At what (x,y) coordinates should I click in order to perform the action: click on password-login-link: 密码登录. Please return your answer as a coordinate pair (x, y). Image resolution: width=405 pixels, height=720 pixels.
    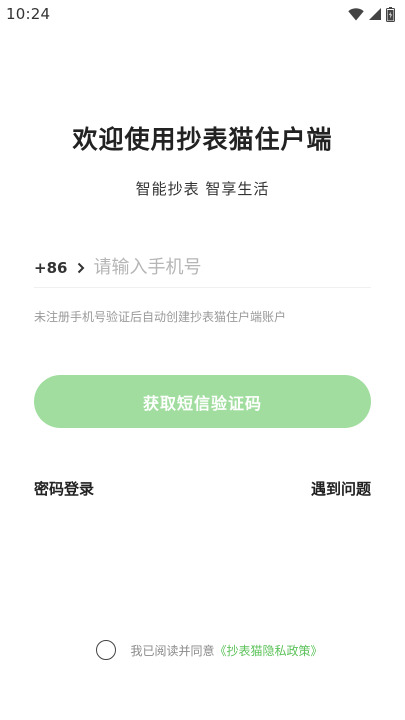
    Looking at the image, I should click on (64, 488).